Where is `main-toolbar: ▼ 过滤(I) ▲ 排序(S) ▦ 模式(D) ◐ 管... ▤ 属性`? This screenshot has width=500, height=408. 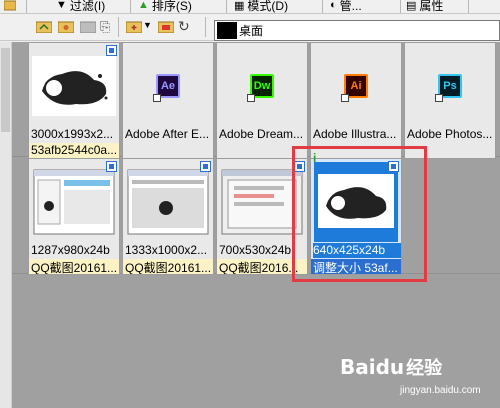 main-toolbar: ▼ 过滤(I) ▲ 排序(S) ▦ 模式(D) ◐ 管... ▤ 属性 is located at coordinates (250, 7).